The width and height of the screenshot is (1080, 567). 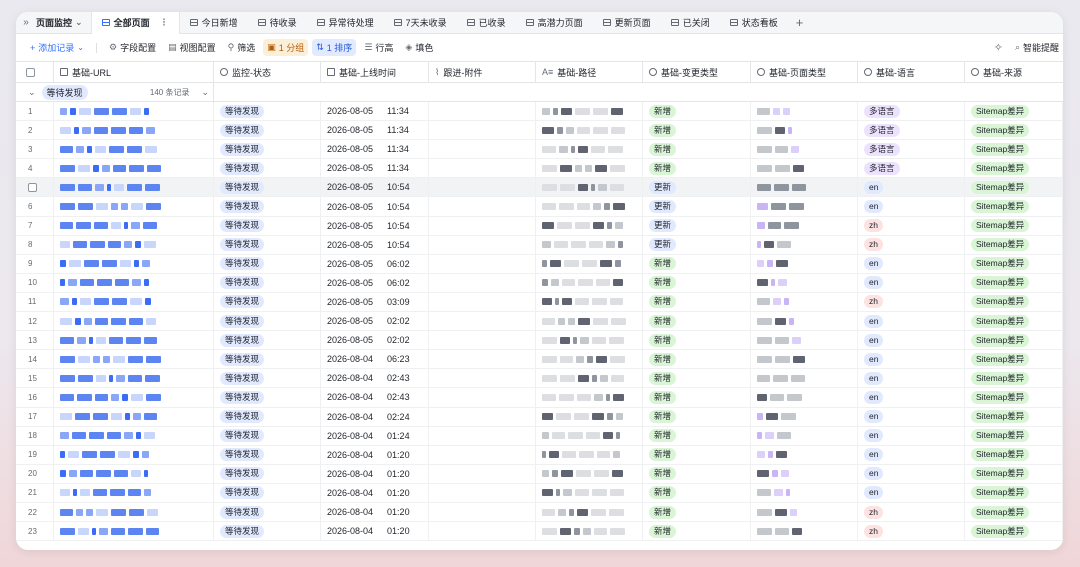 I want to click on change-type-cell: 更新, so click(x=697, y=225).